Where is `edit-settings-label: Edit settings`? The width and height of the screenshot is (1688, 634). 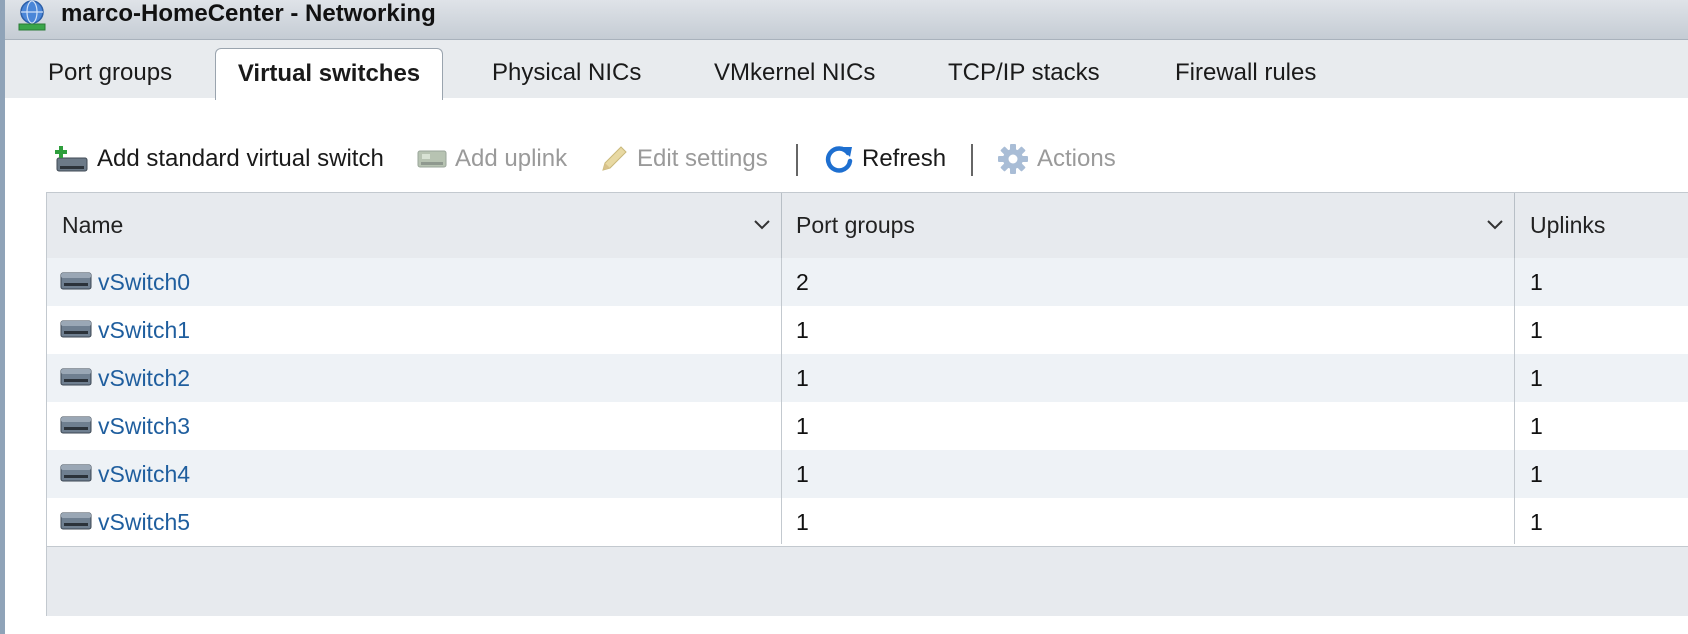 edit-settings-label: Edit settings is located at coordinates (702, 158).